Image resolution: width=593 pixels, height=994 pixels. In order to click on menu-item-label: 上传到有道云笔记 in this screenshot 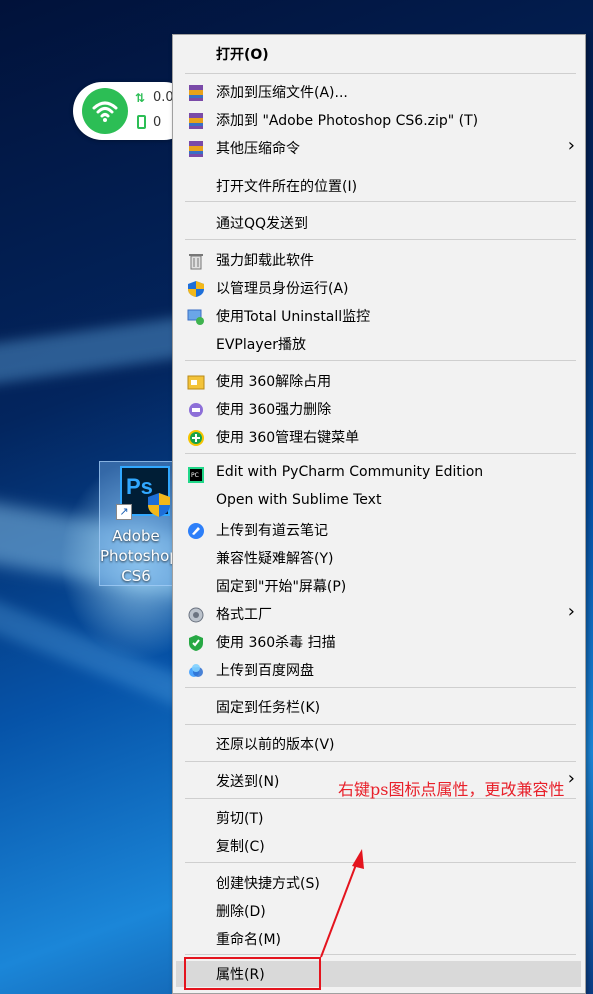, I will do `click(272, 531)`.